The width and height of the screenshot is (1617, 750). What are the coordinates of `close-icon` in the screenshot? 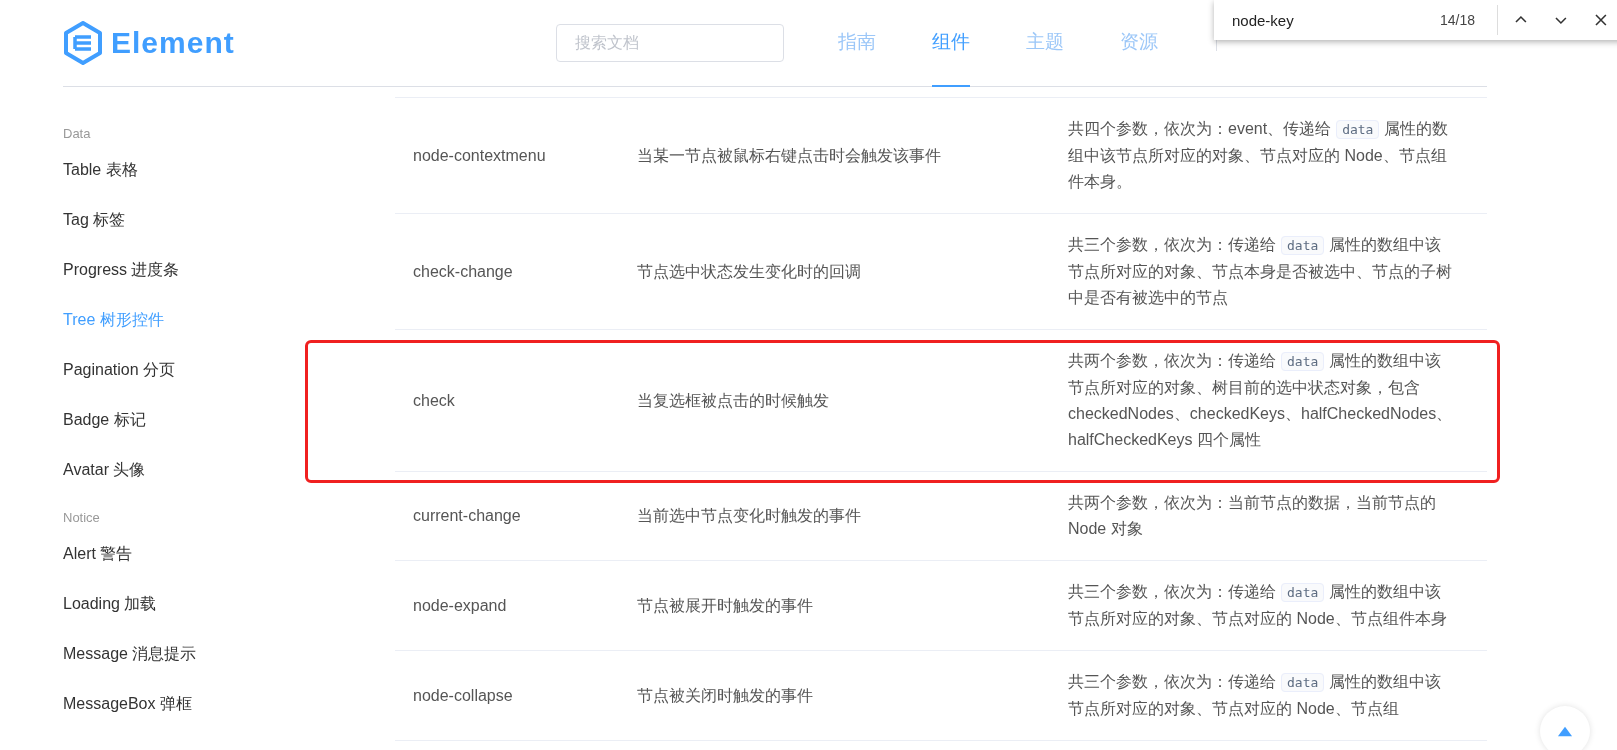 It's located at (1601, 20).